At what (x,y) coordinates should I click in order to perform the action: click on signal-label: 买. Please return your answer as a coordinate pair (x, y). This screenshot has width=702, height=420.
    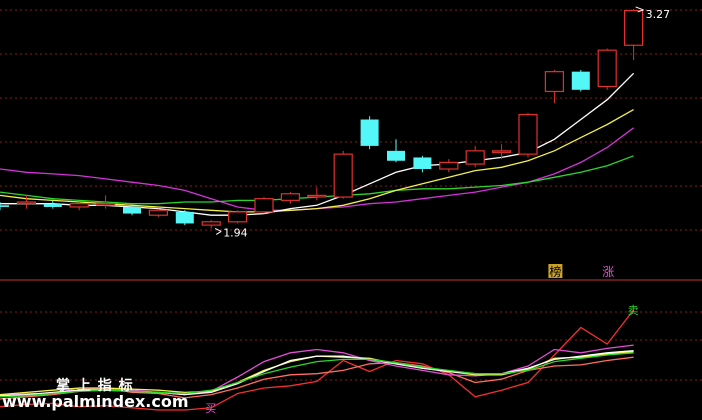
    Looking at the image, I should click on (210, 408).